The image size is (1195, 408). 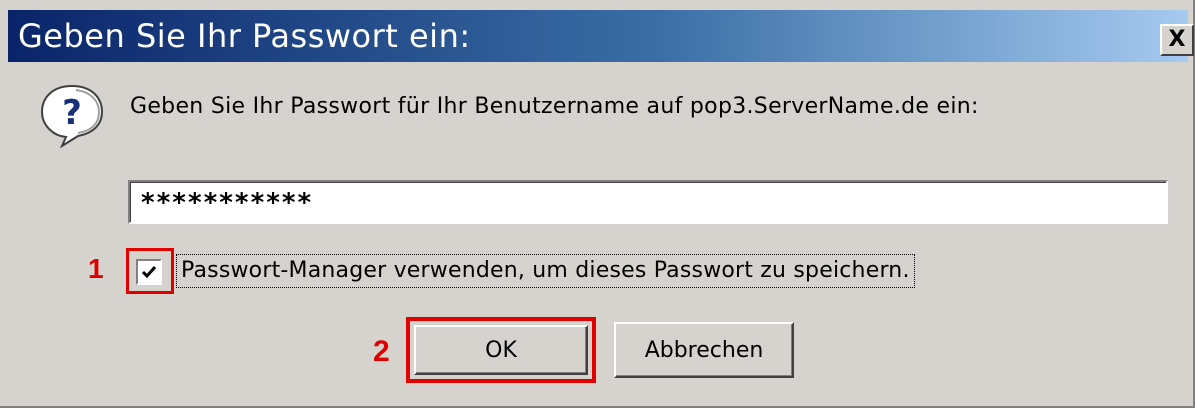 I want to click on remember-password-checkbox, so click(x=149, y=272).